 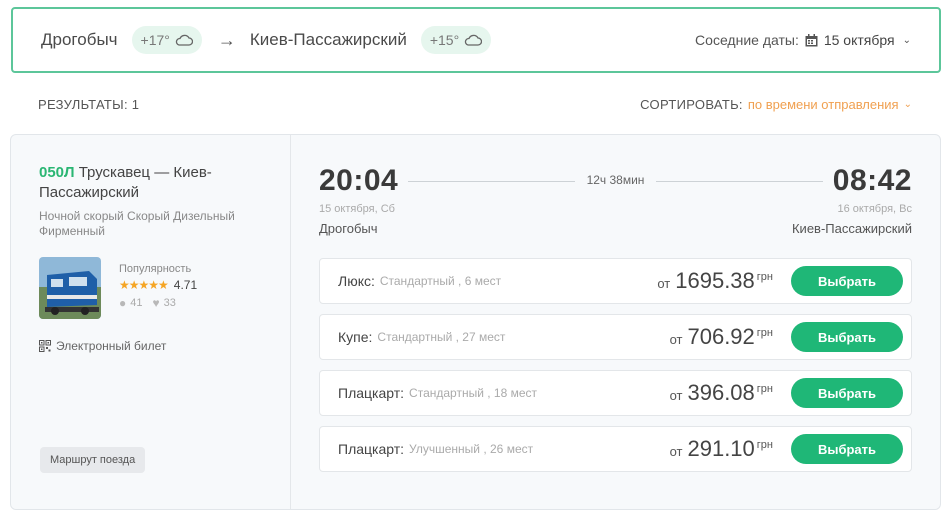 I want to click on train-photo, so click(x=70, y=288).